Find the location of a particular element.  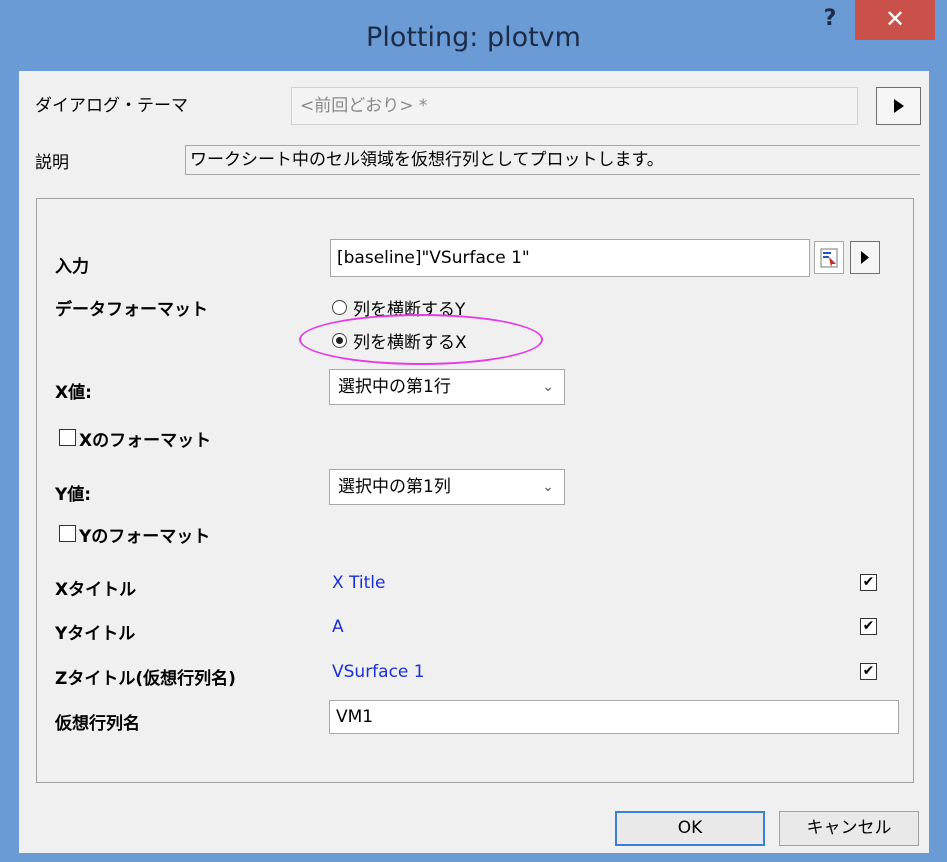

x-format-checkbox is located at coordinates (67, 437).